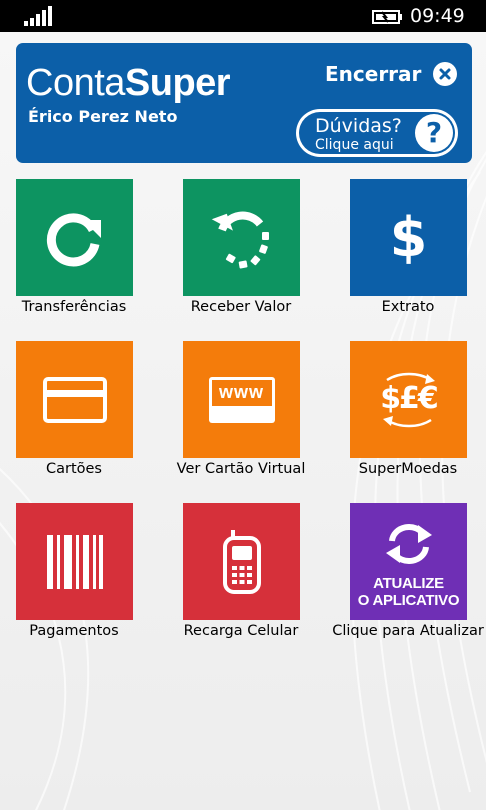  What do you see at coordinates (358, 126) in the screenshot?
I see `help-title: Dúvidas?` at bounding box center [358, 126].